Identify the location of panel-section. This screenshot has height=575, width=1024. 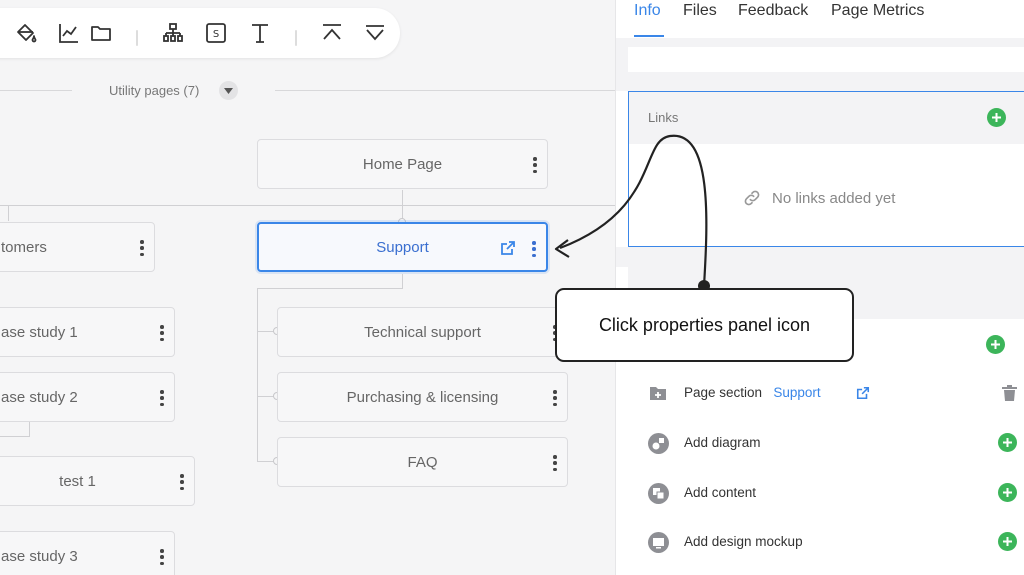
(826, 59).